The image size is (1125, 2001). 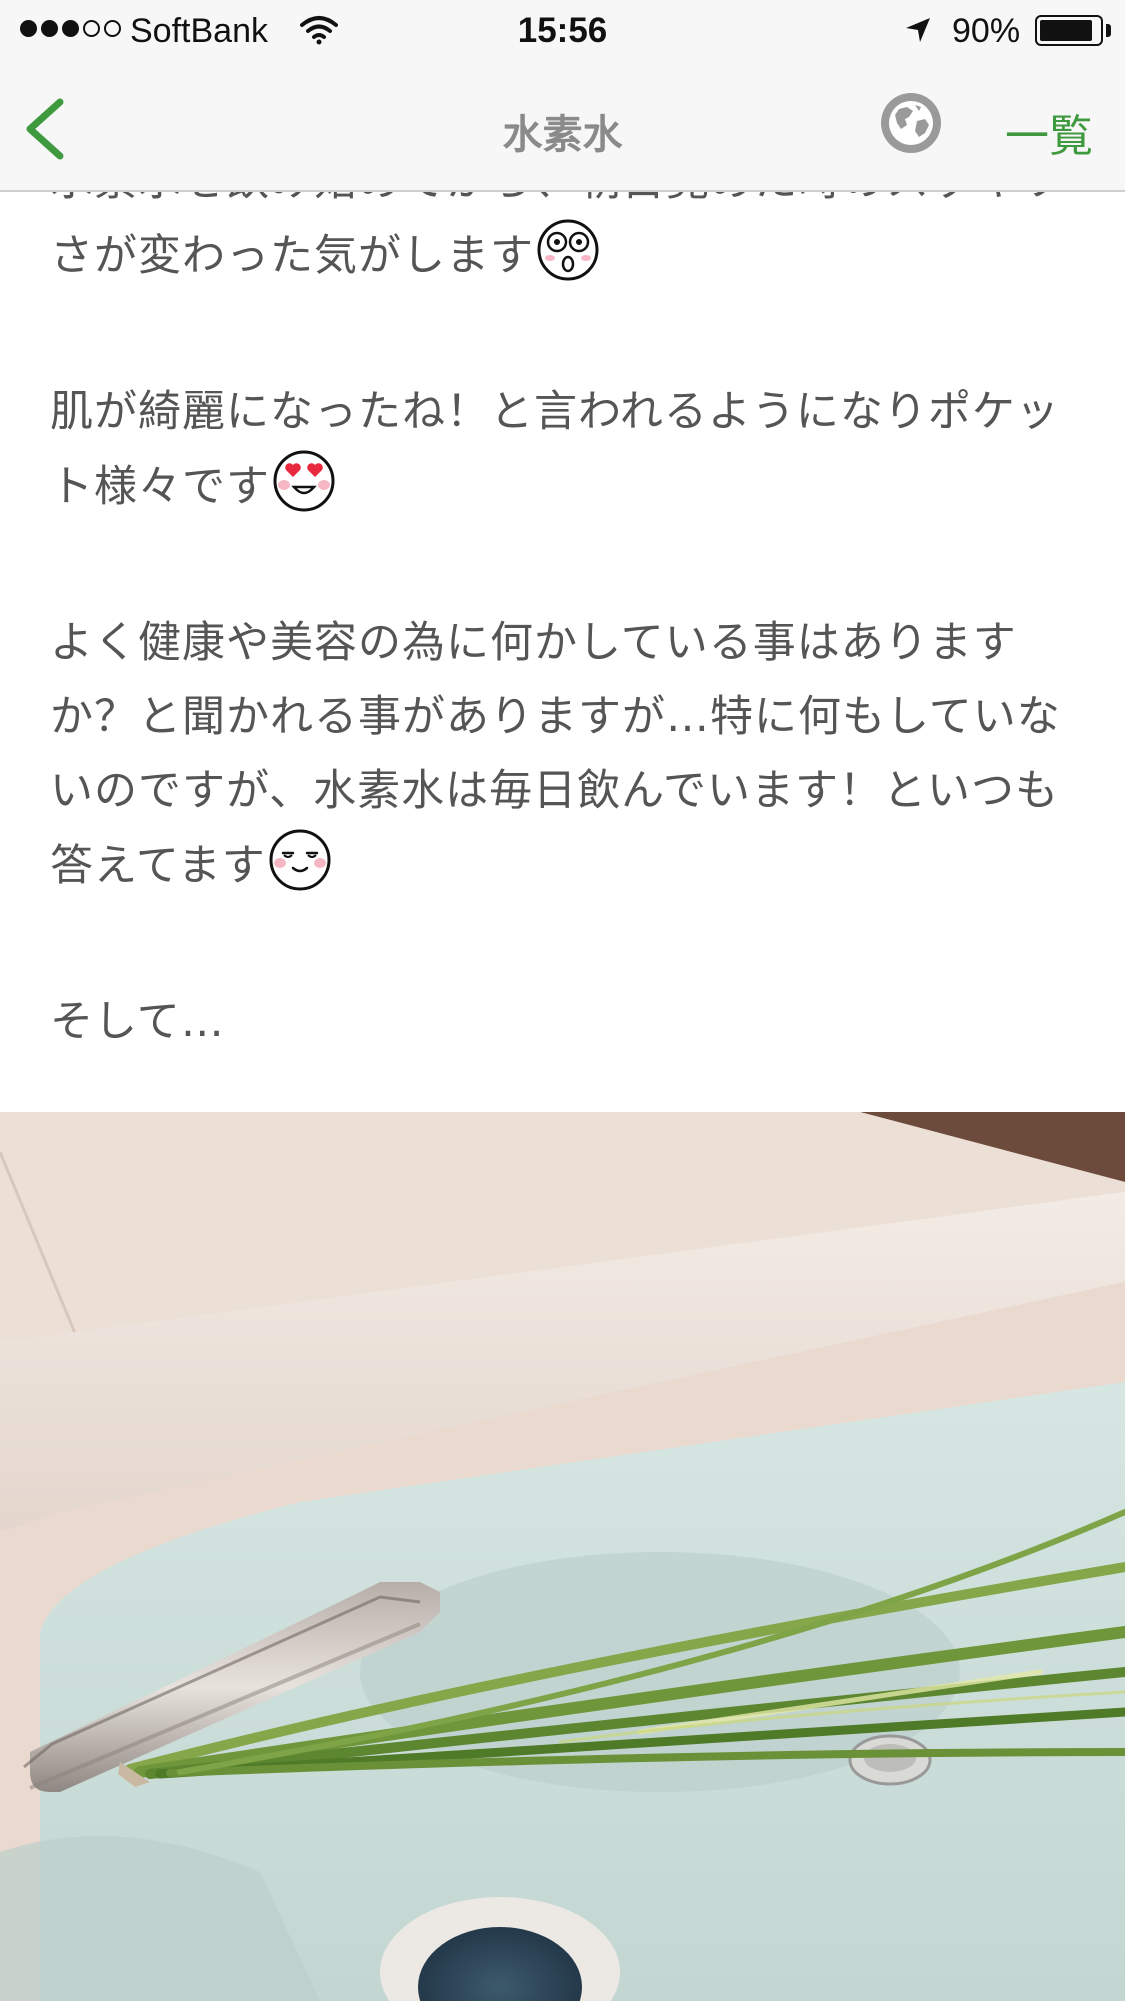 I want to click on article-paragraph: 水素水を飲み始めてから、朝目覚めた時のスッキリさが変わった気がします, so click(x=565, y=242).